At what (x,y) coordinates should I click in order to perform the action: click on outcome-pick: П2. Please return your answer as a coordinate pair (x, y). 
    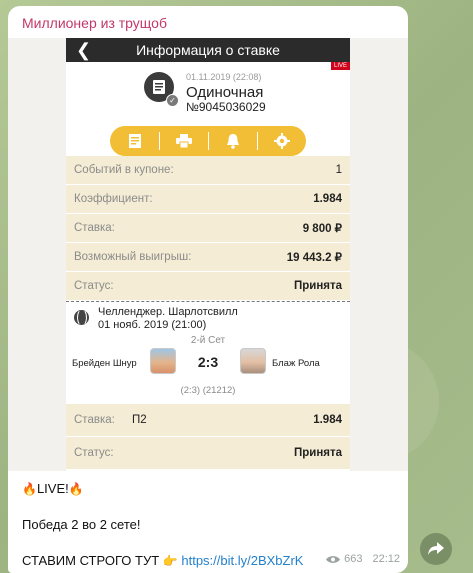
    Looking at the image, I should click on (139, 420).